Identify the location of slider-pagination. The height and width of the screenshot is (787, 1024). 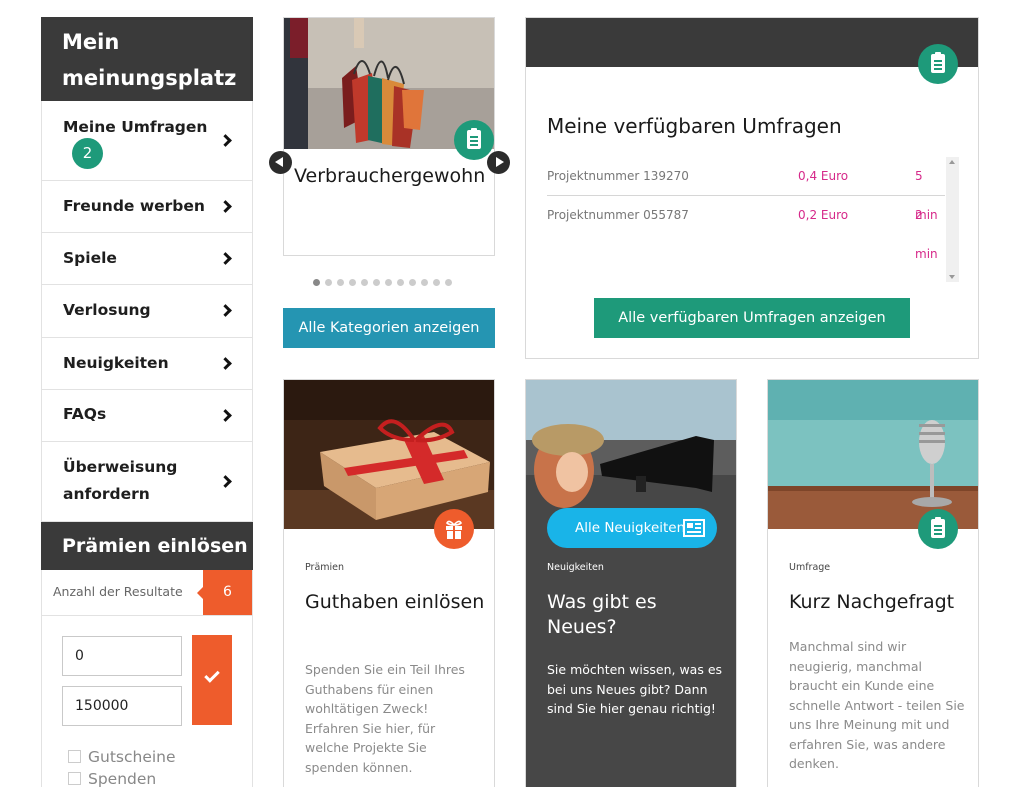
(385, 280).